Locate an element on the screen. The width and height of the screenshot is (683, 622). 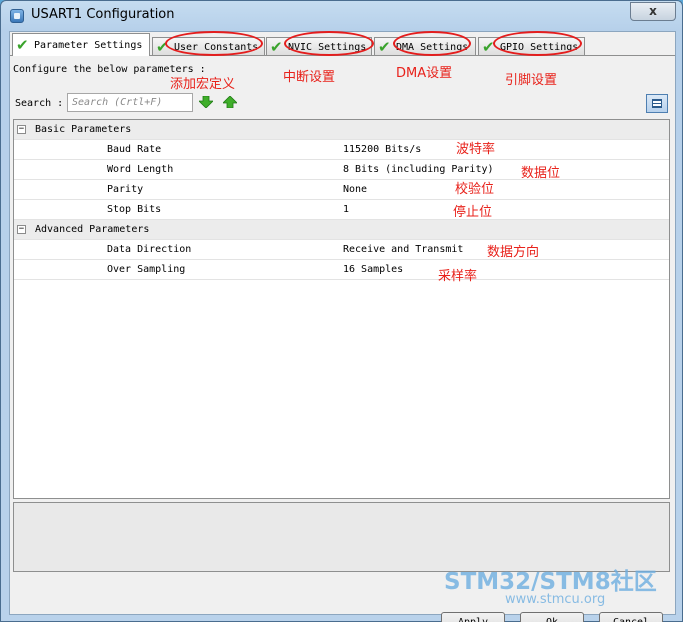
annotation-ellipse-gpio is located at coordinates (537, 43).